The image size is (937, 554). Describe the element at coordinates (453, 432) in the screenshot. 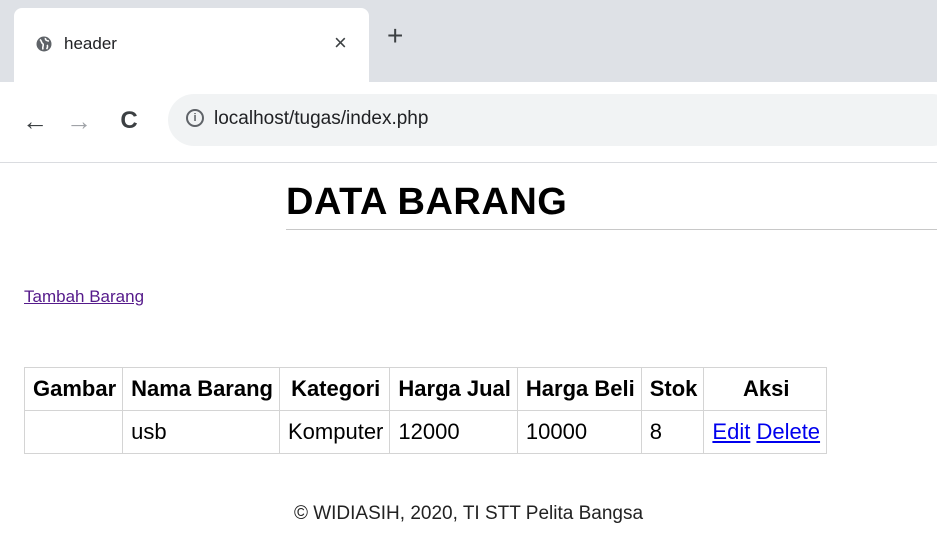

I see `cell-harga-jual: 12000` at that location.